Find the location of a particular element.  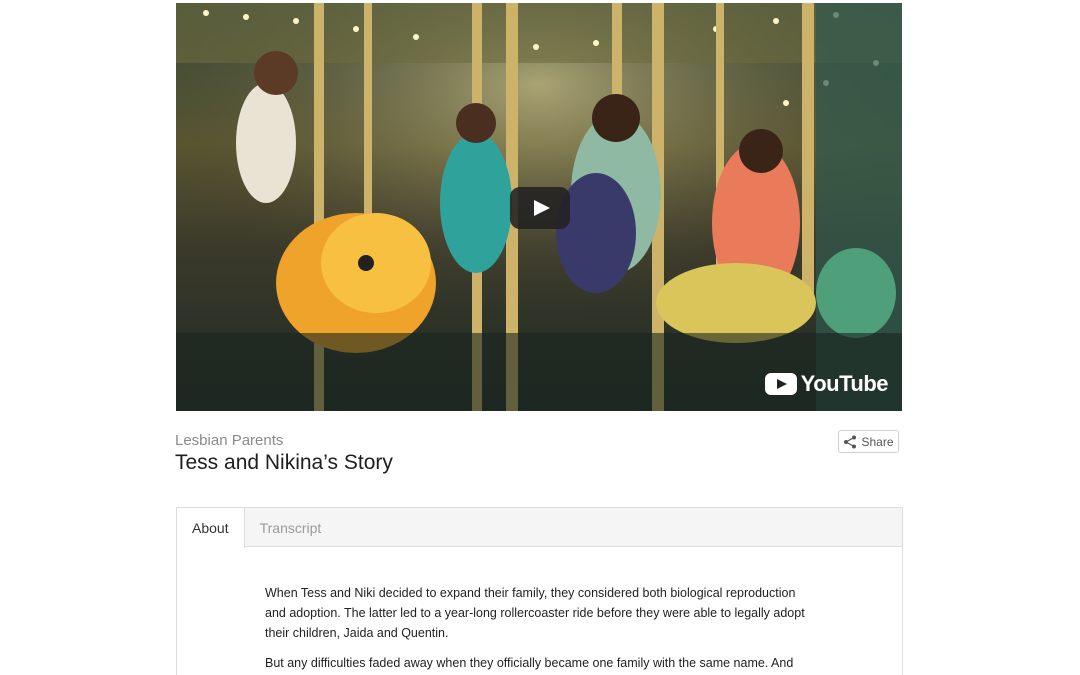

share-button: Share is located at coordinates (868, 441).